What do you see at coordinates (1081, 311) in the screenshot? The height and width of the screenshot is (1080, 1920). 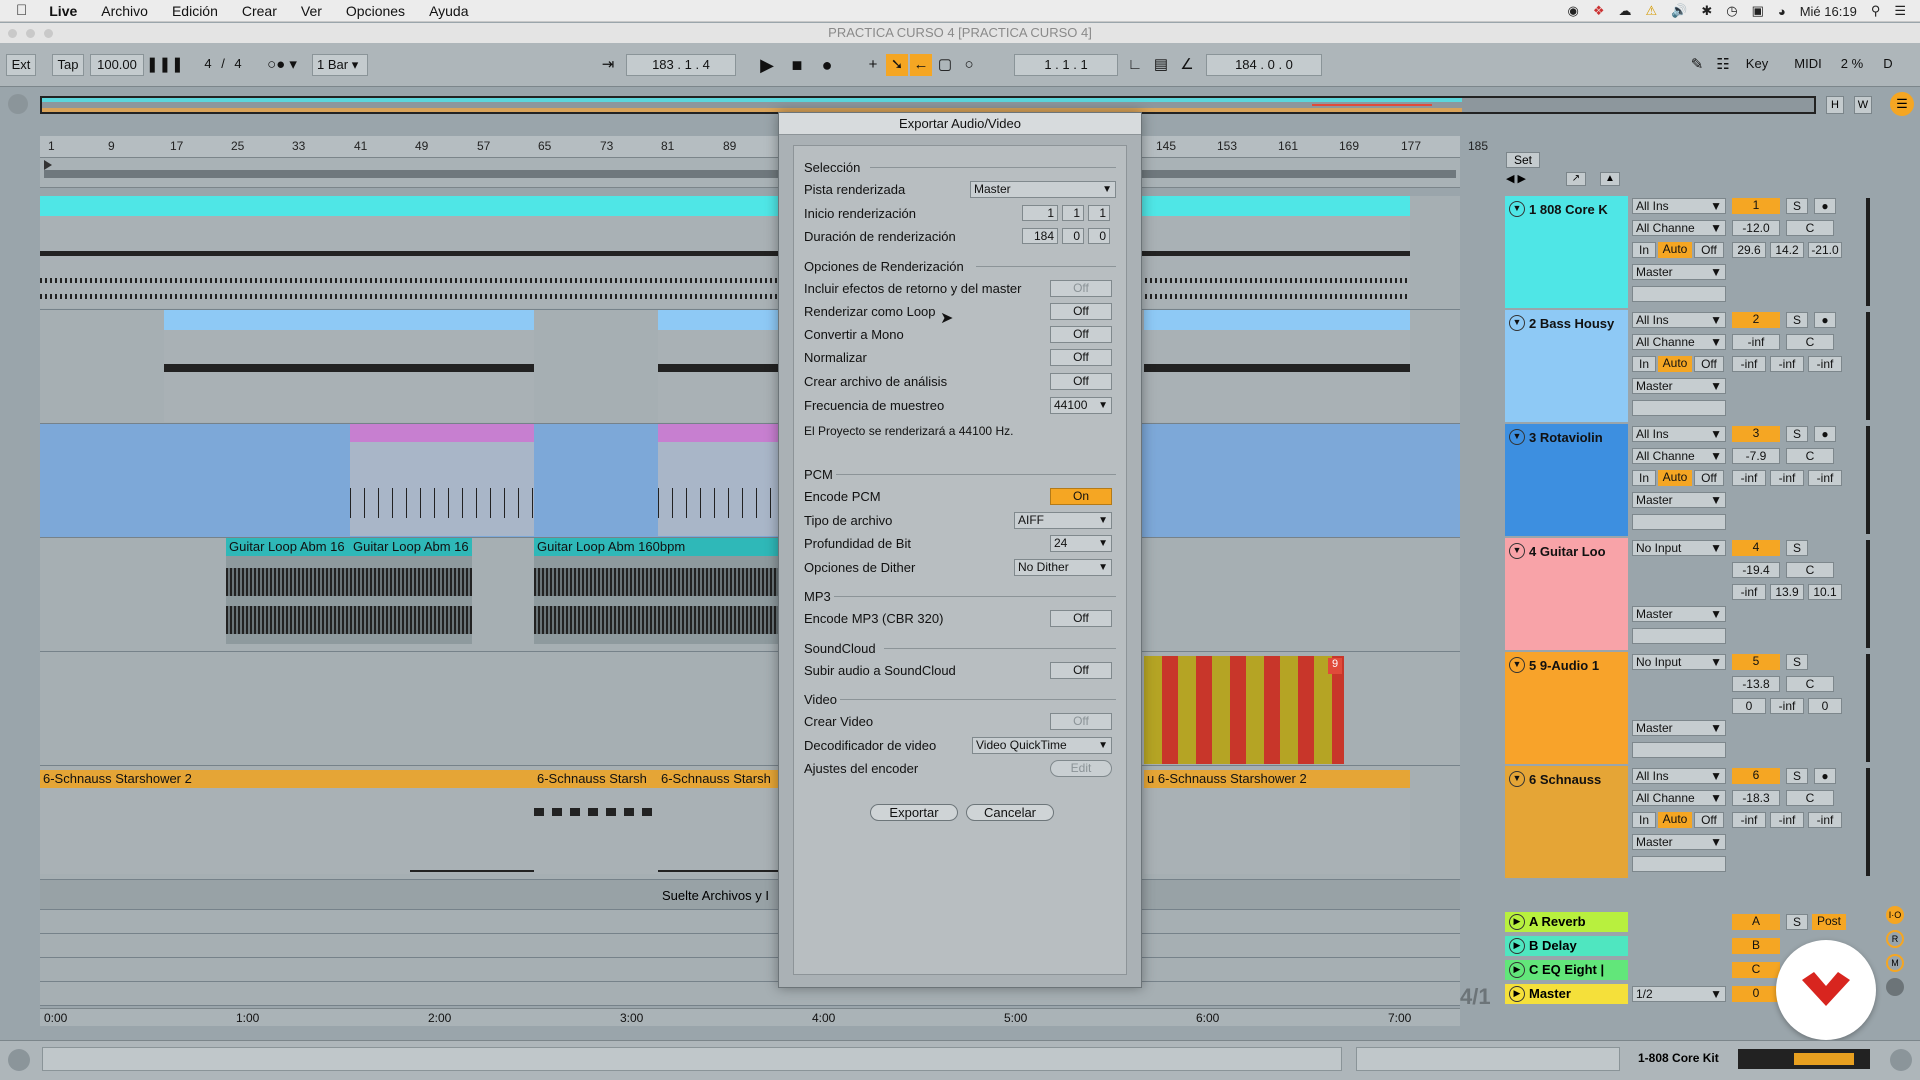 I see `loop-toggle: Off` at bounding box center [1081, 311].